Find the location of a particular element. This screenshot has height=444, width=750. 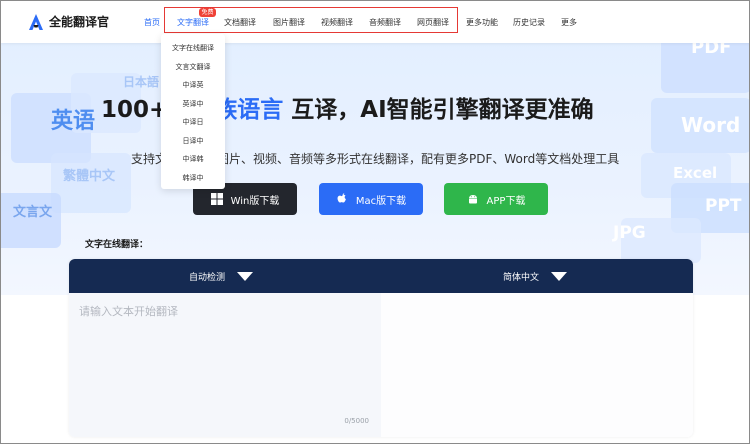

text-translate-dropdown: 文字在线翻译 文言文翻译 中译英 英译中 中译日 日译中 中译韩 韩译中 is located at coordinates (193, 111).